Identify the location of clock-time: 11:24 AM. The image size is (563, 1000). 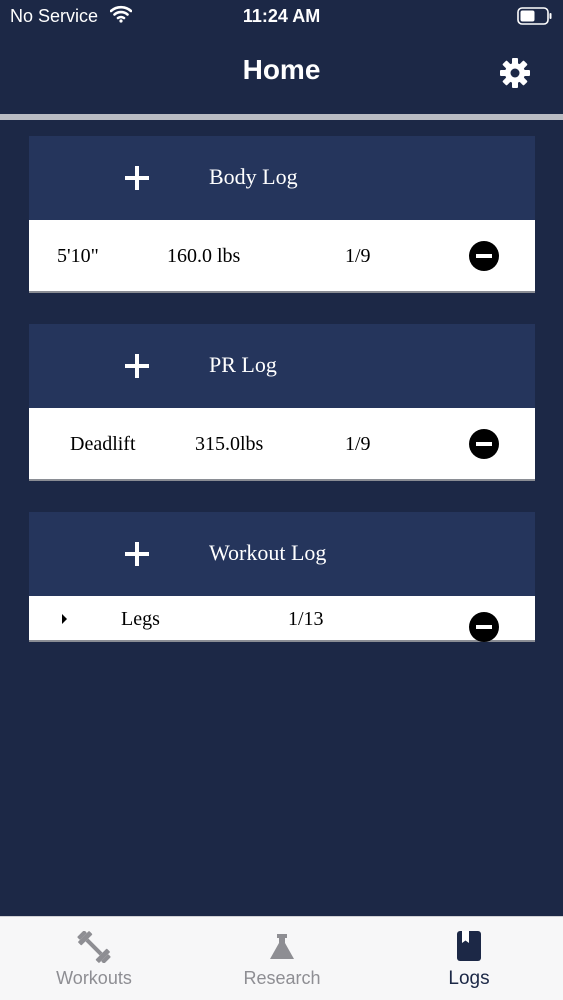
(281, 16).